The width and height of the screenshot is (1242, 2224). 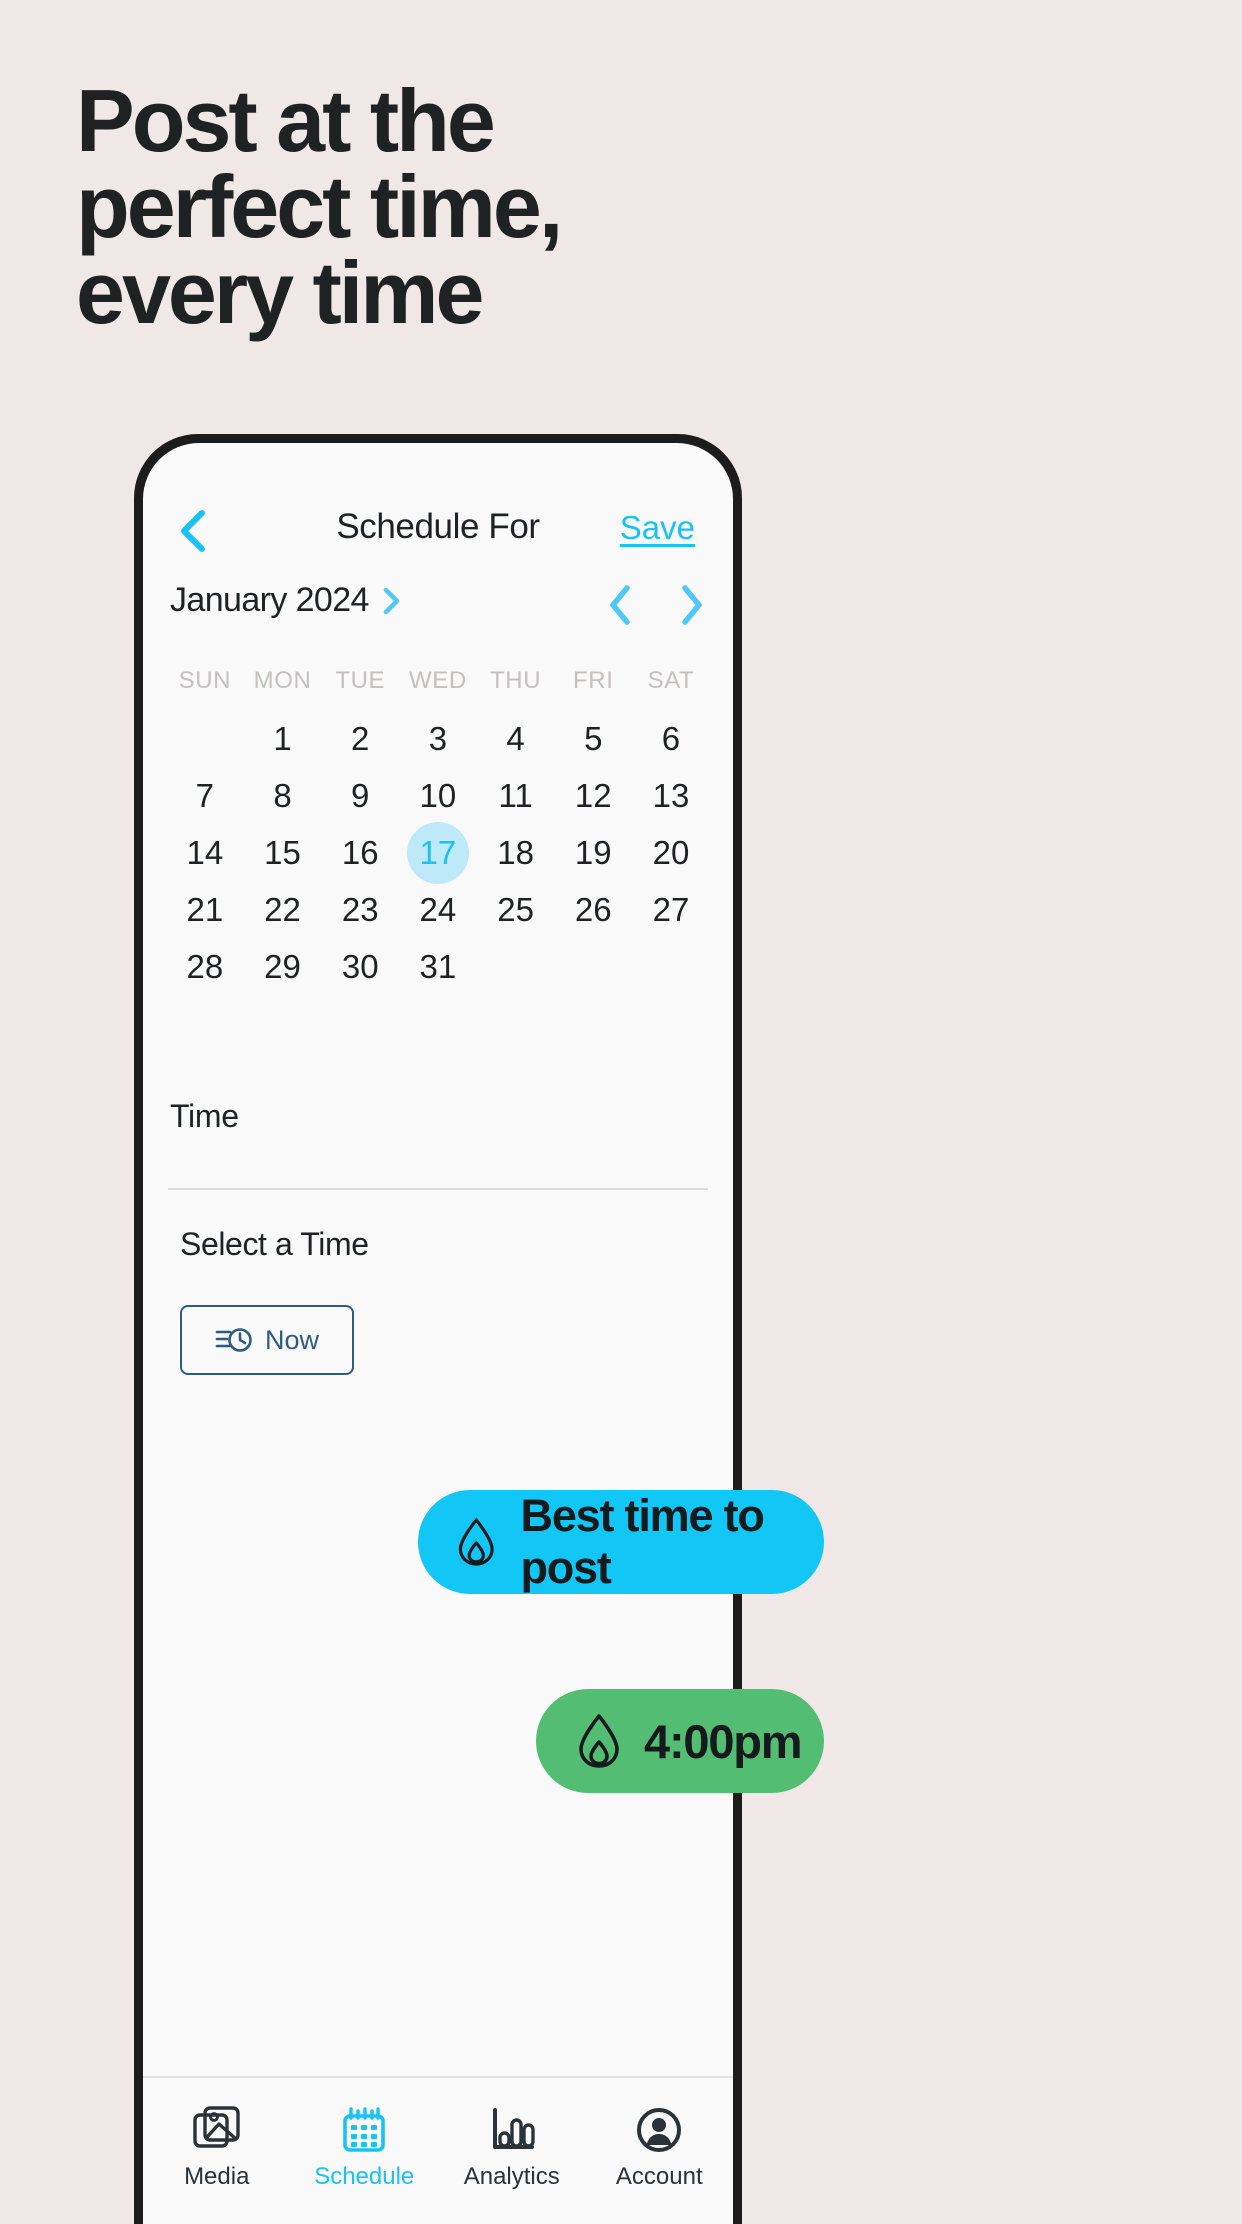 What do you see at coordinates (657, 528) in the screenshot?
I see `save-button: Save` at bounding box center [657, 528].